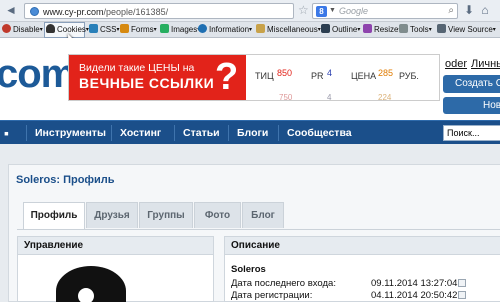 Image resolution: width=500 pixels, height=302 pixels. I want to click on nav-item-articles: Статьи, so click(201, 133).